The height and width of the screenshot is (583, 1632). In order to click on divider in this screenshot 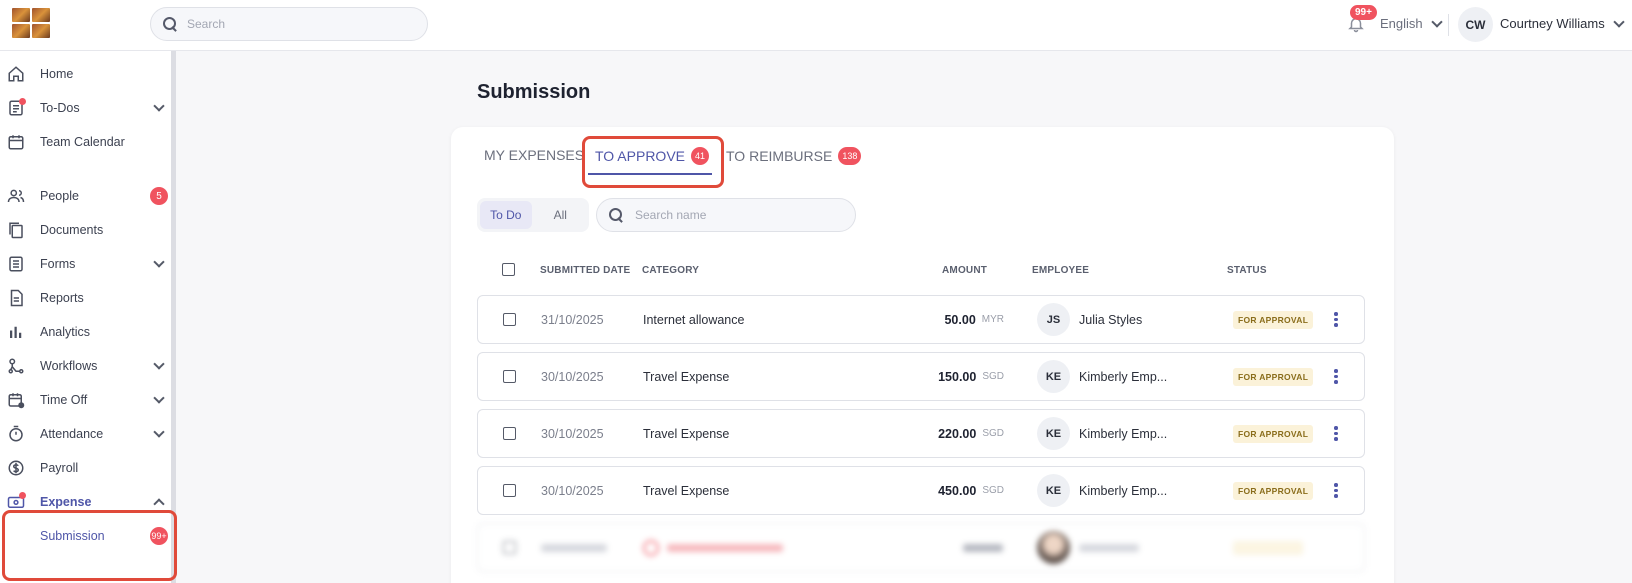, I will do `click(1448, 25)`.